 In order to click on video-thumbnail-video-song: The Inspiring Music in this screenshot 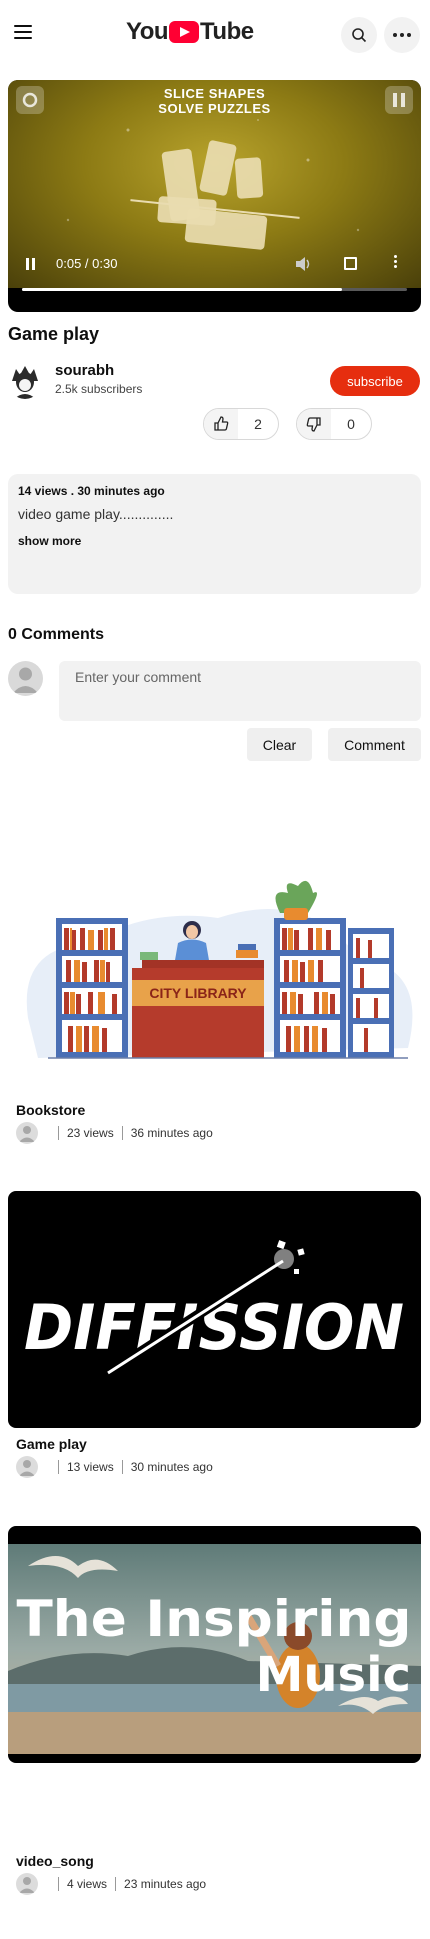, I will do `click(214, 1644)`.